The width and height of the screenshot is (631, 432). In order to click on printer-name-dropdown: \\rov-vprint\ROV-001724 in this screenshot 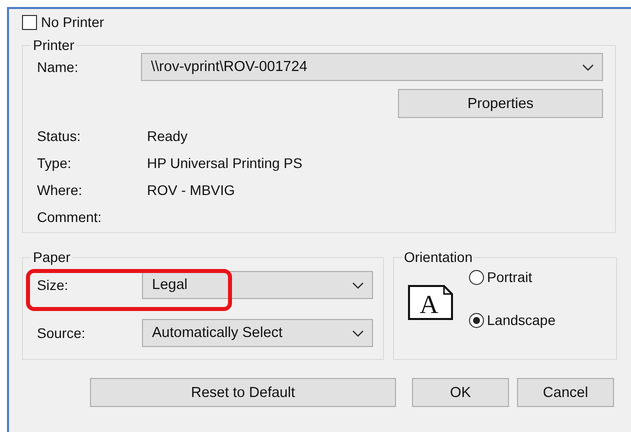, I will do `click(372, 67)`.